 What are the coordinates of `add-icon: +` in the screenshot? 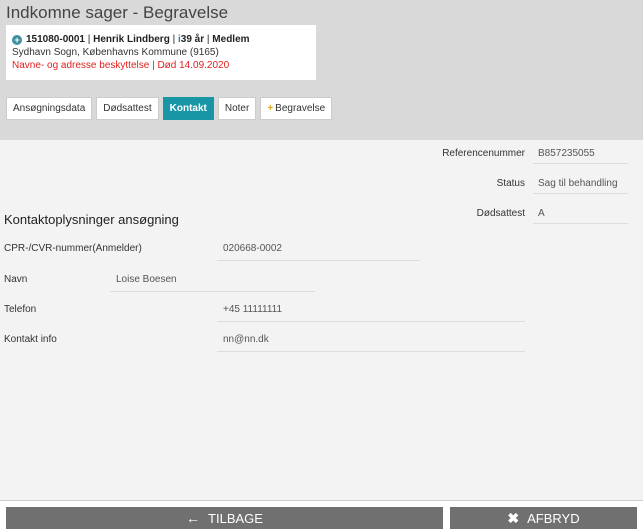 It's located at (270, 108).